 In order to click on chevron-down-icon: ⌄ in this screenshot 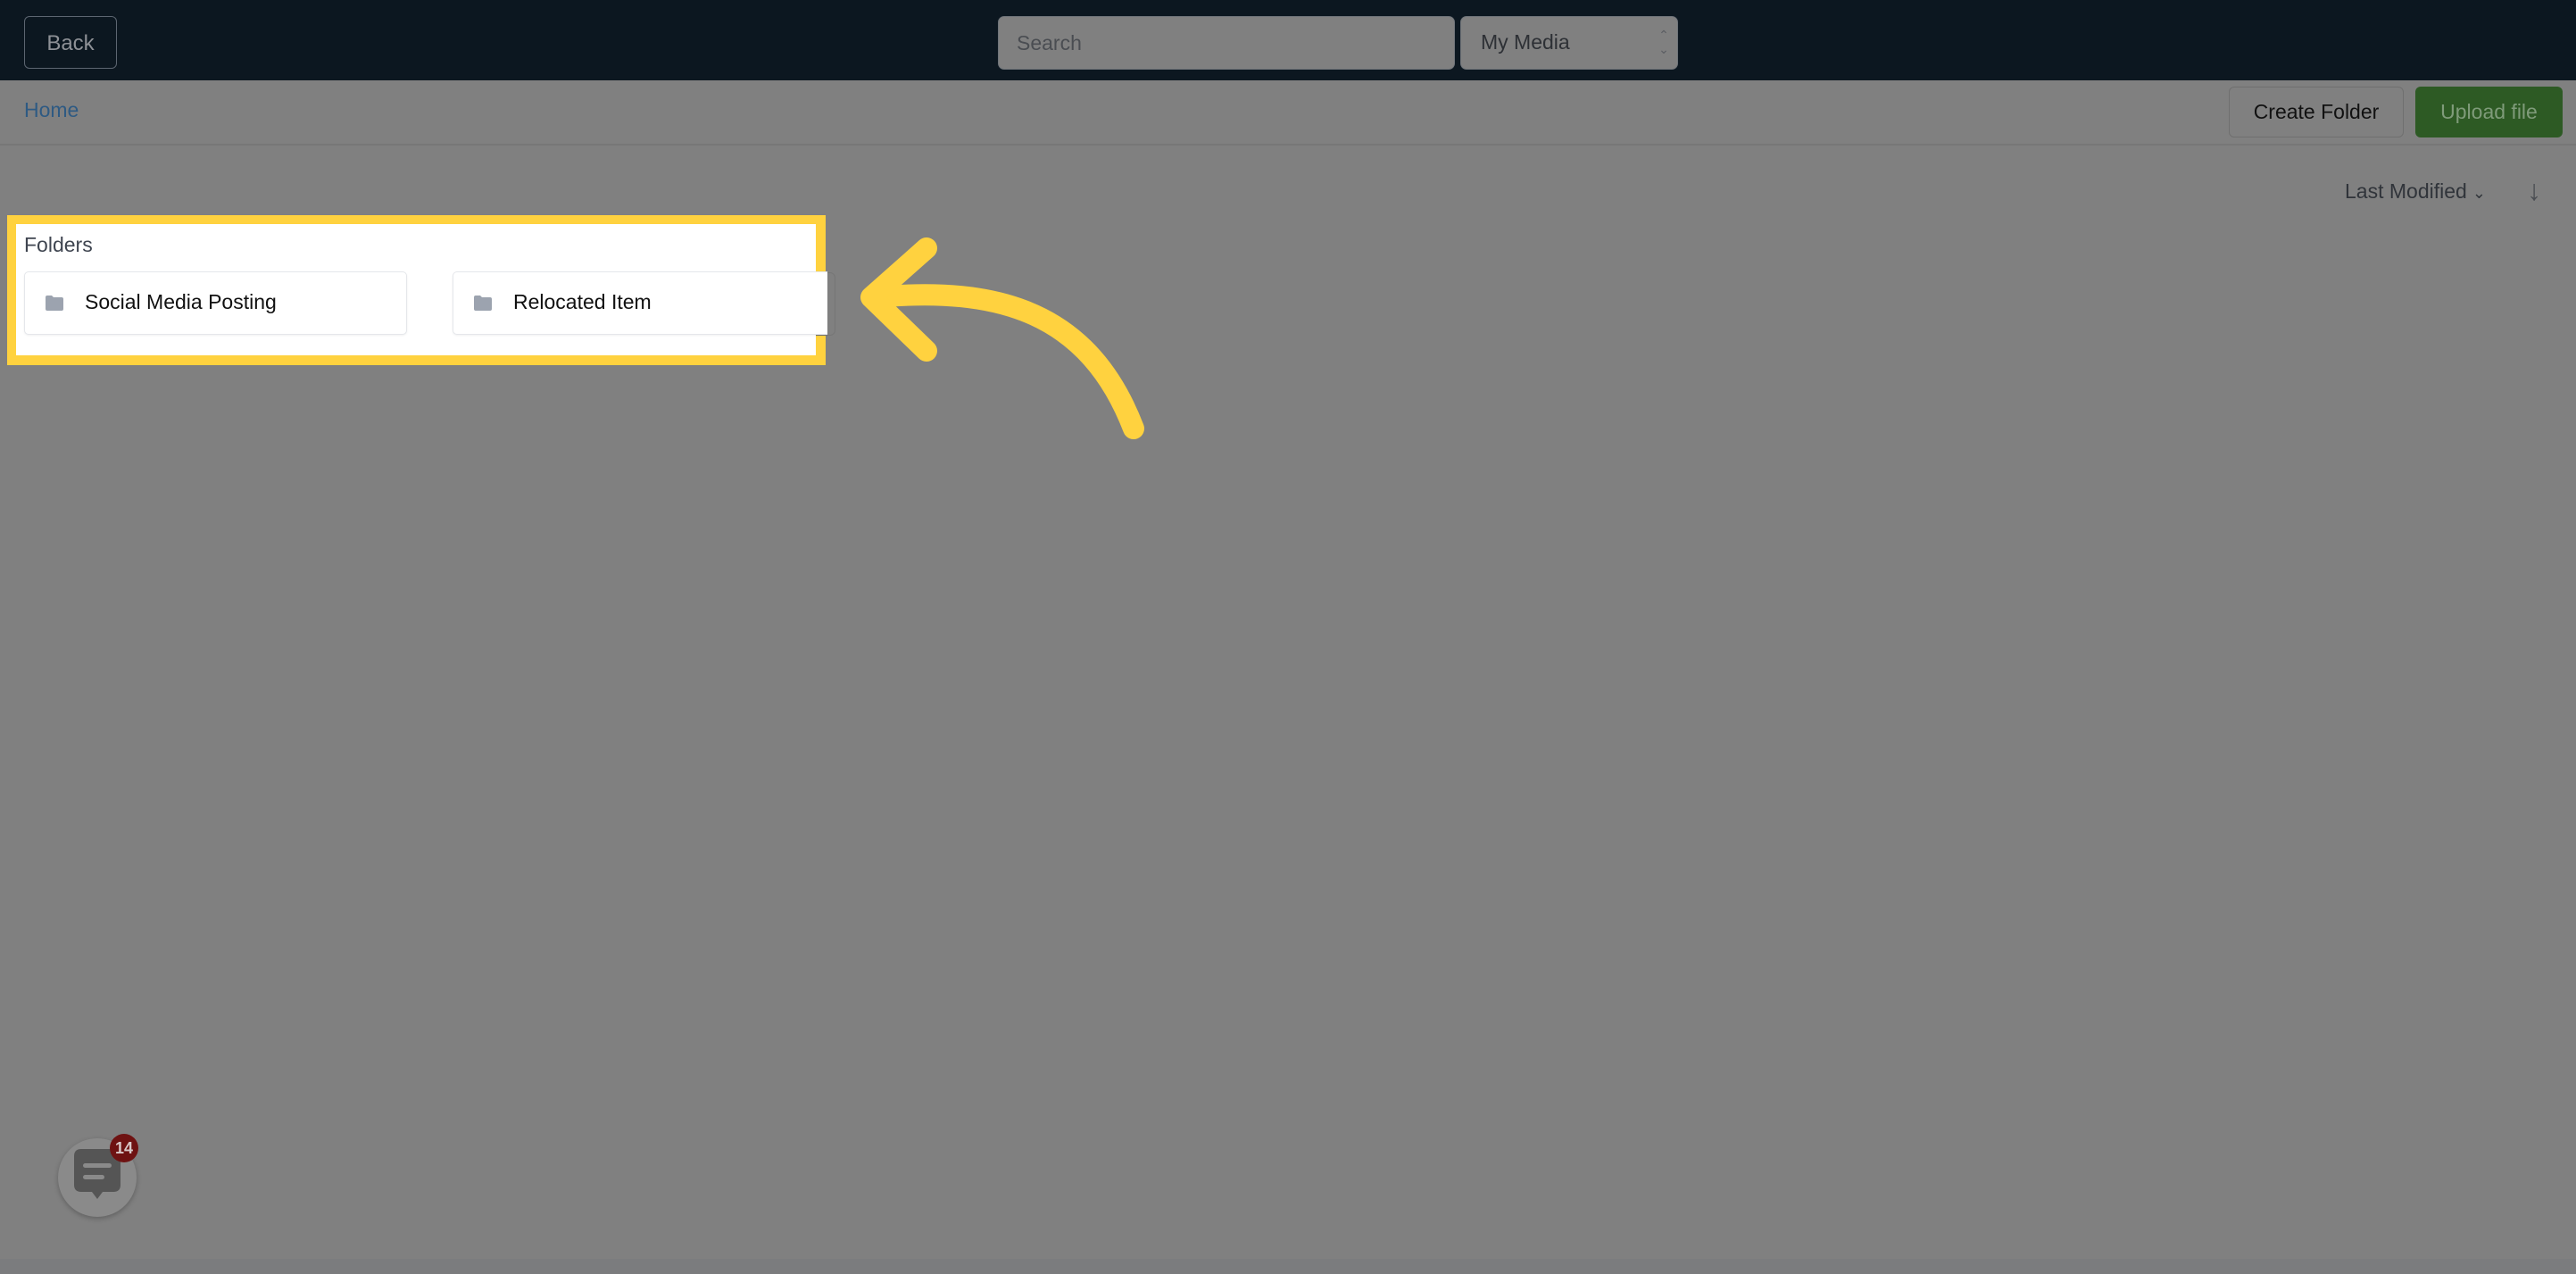, I will do `click(2479, 193)`.